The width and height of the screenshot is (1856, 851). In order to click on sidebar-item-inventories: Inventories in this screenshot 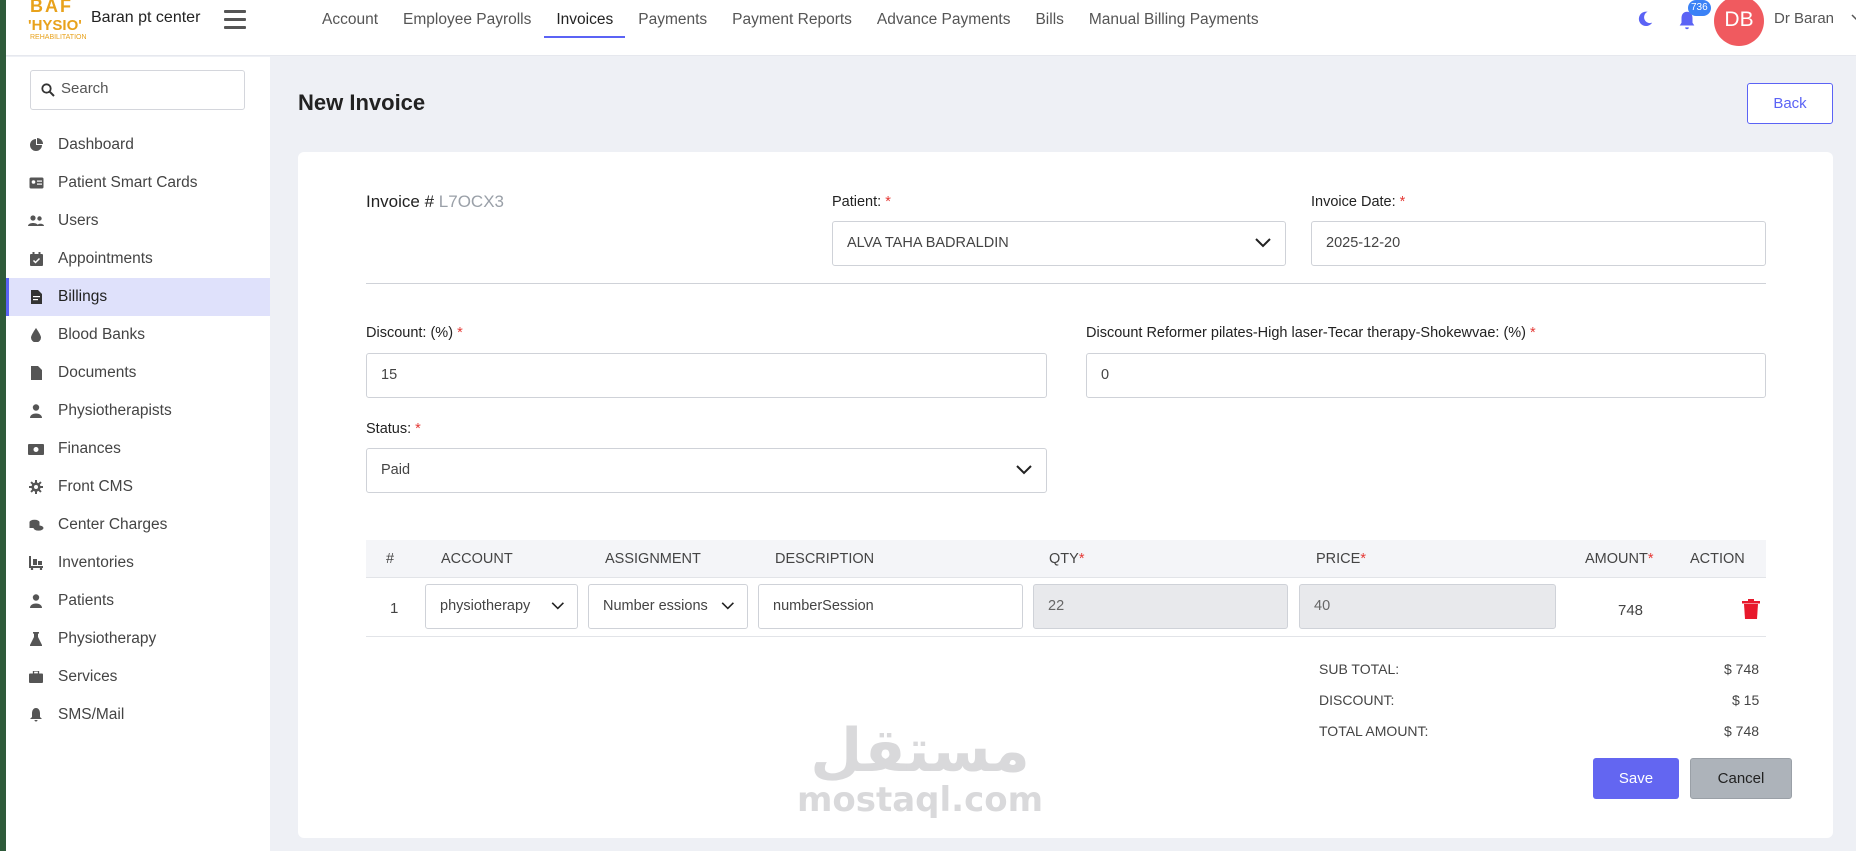, I will do `click(138, 563)`.